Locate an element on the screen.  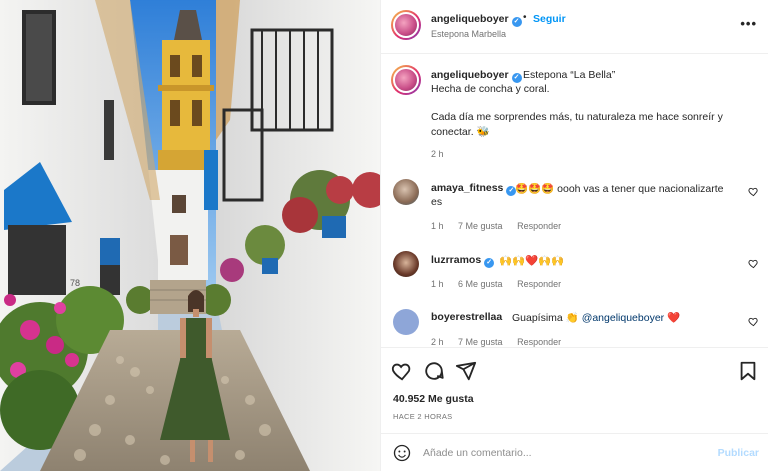
comment-username: luzrramos ✓ is located at coordinates (463, 261).